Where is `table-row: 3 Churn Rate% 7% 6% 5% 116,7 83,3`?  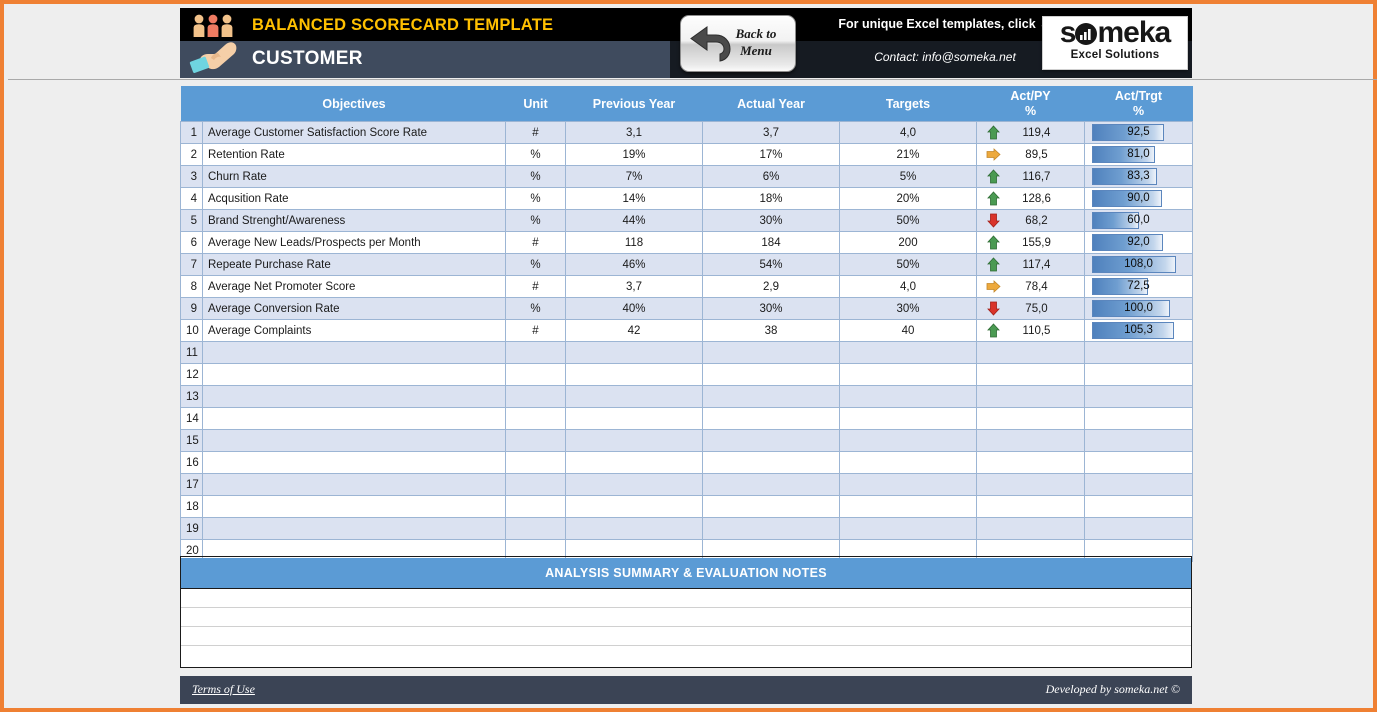
table-row: 3 Churn Rate% 7% 6% 5% 116,7 83,3 is located at coordinates (686, 176).